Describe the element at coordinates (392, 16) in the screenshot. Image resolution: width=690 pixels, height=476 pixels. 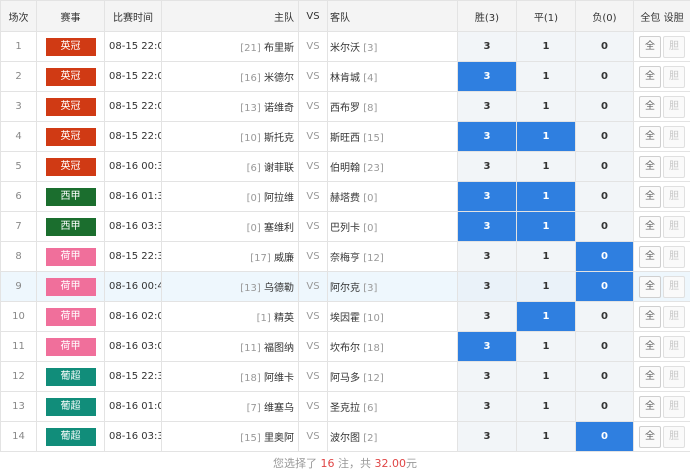
I see `header-away: 客队` at that location.